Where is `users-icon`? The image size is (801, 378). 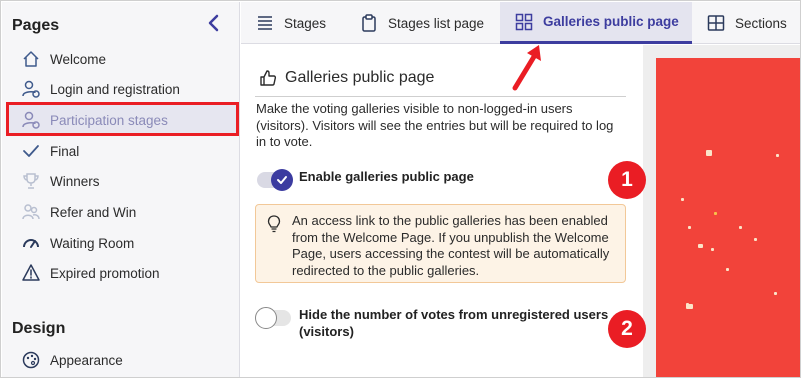 users-icon is located at coordinates (31, 212).